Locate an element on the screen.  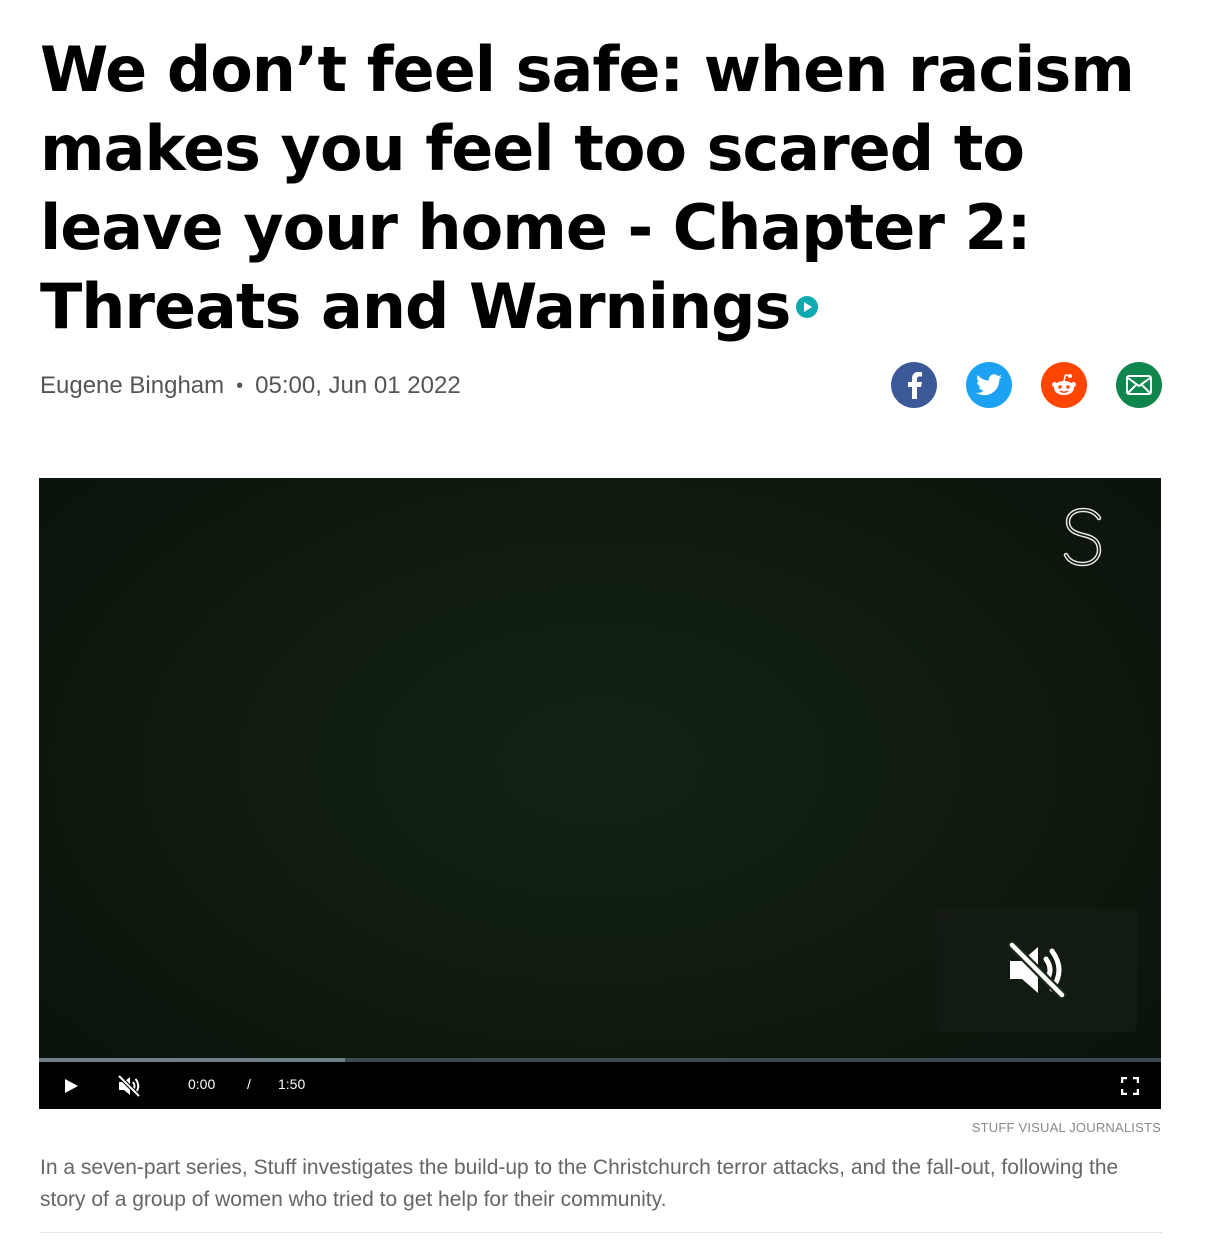
unmute-overlay-button is located at coordinates (1037, 970).